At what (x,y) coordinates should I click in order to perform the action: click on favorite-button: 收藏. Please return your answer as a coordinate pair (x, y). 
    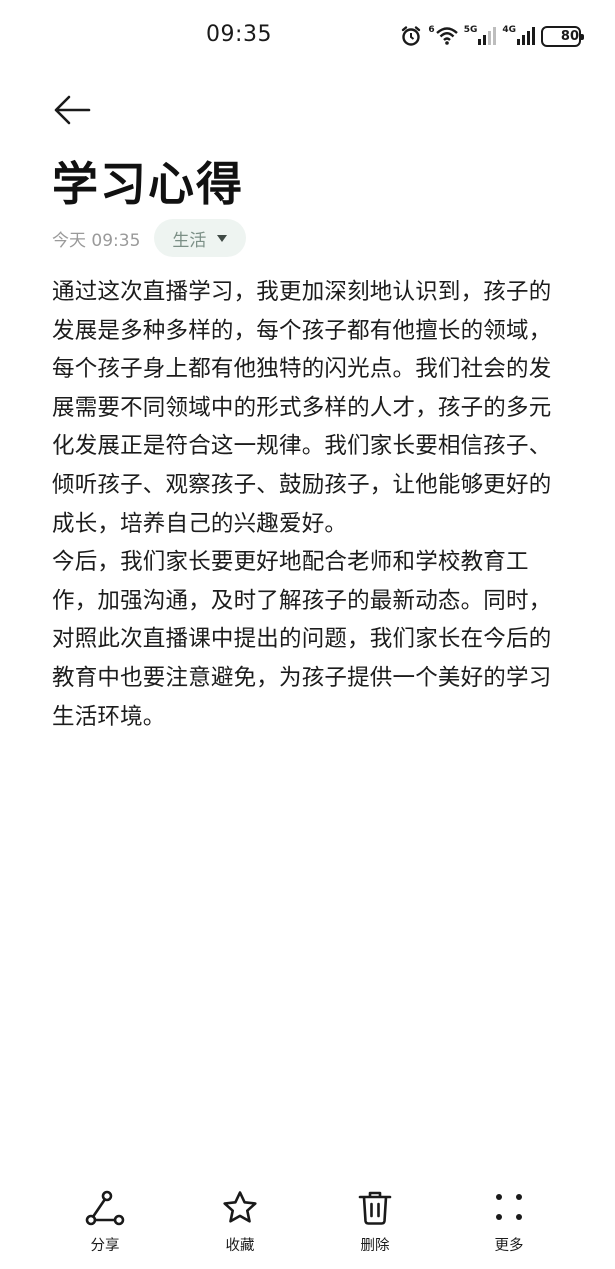
    Looking at the image, I should click on (240, 1223).